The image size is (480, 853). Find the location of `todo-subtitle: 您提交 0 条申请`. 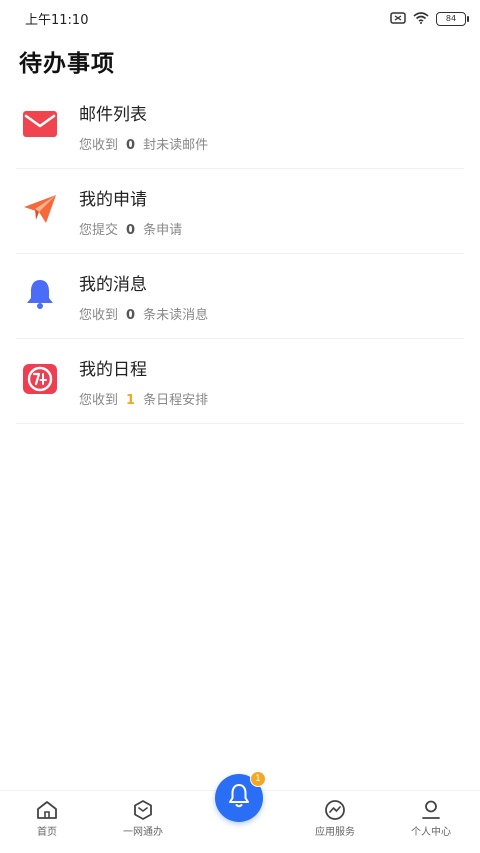

todo-subtitle: 您提交 0 条申请 is located at coordinates (130, 228).